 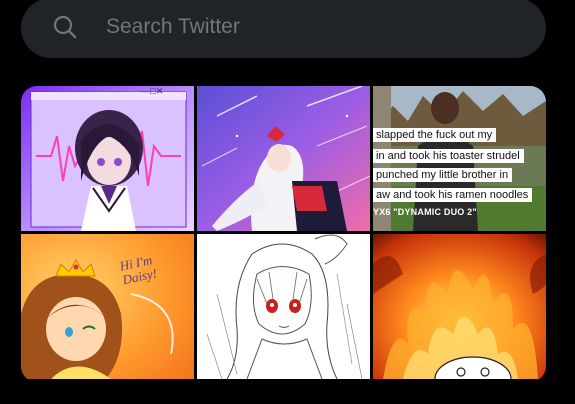 What do you see at coordinates (453, 195) in the screenshot?
I see `meme-caption-line-4: aw and took his ramen noodles` at bounding box center [453, 195].